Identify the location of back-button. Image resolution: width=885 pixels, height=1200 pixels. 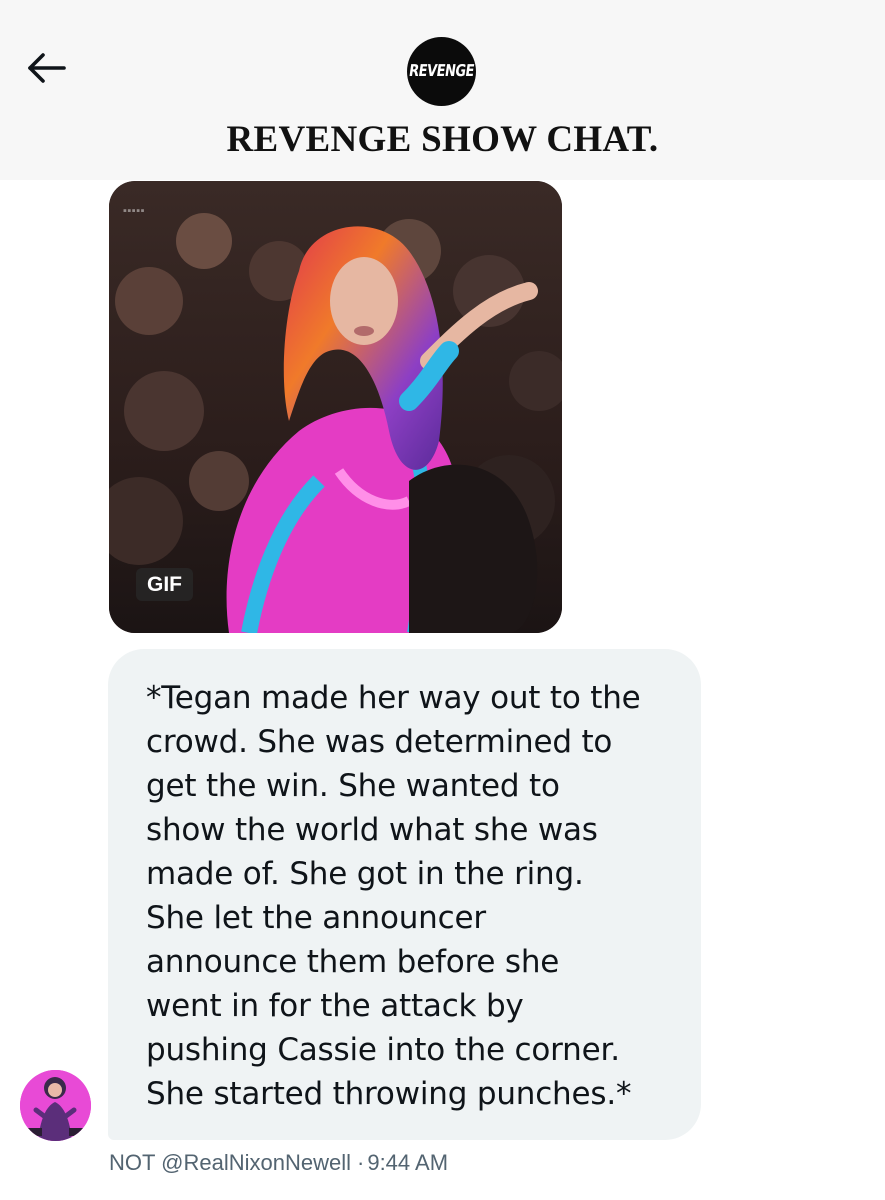
(46, 68).